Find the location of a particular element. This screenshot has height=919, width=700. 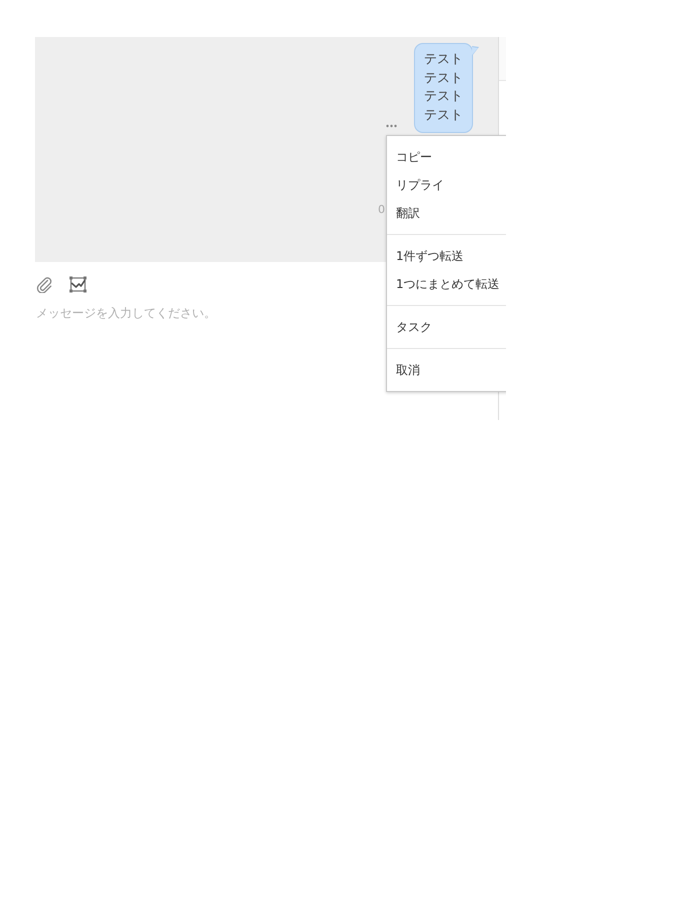

menu-item: 1件ずつ転送 is located at coordinates (446, 256).